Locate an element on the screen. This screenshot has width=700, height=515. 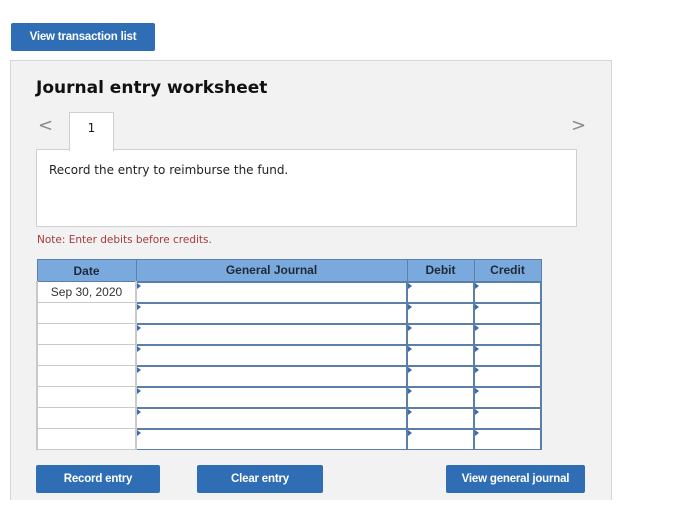
date-cell: Sep 30, 2020 is located at coordinates (86, 292).